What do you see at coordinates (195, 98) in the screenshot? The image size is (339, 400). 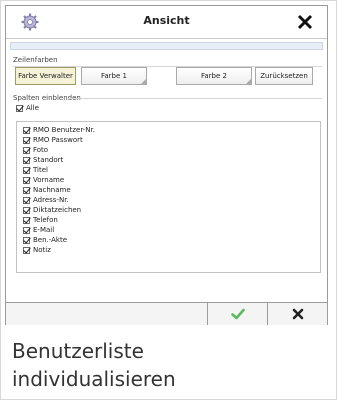 I see `divider` at bounding box center [195, 98].